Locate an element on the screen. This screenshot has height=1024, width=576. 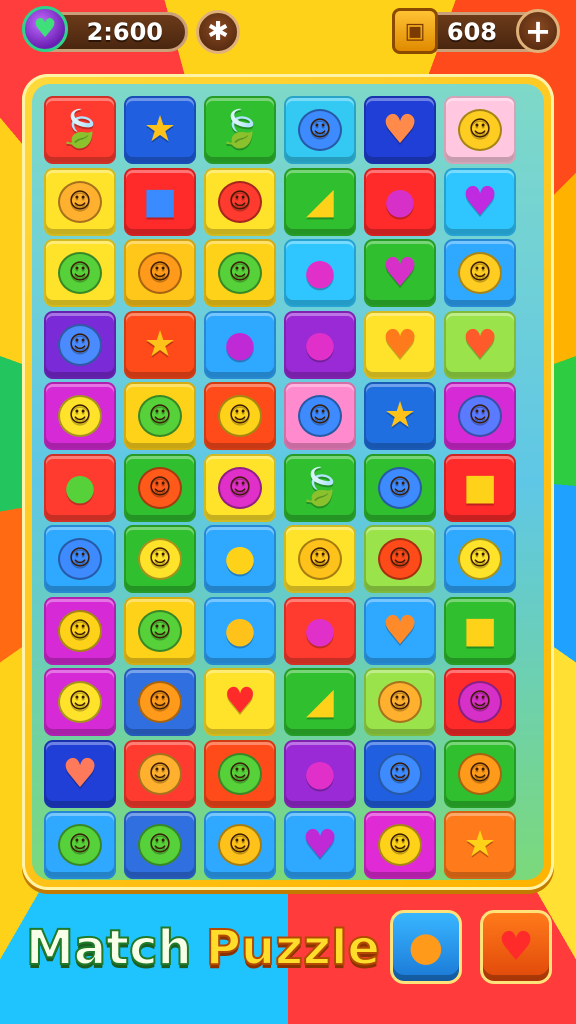
add-coins-button: + is located at coordinates (538, 31).